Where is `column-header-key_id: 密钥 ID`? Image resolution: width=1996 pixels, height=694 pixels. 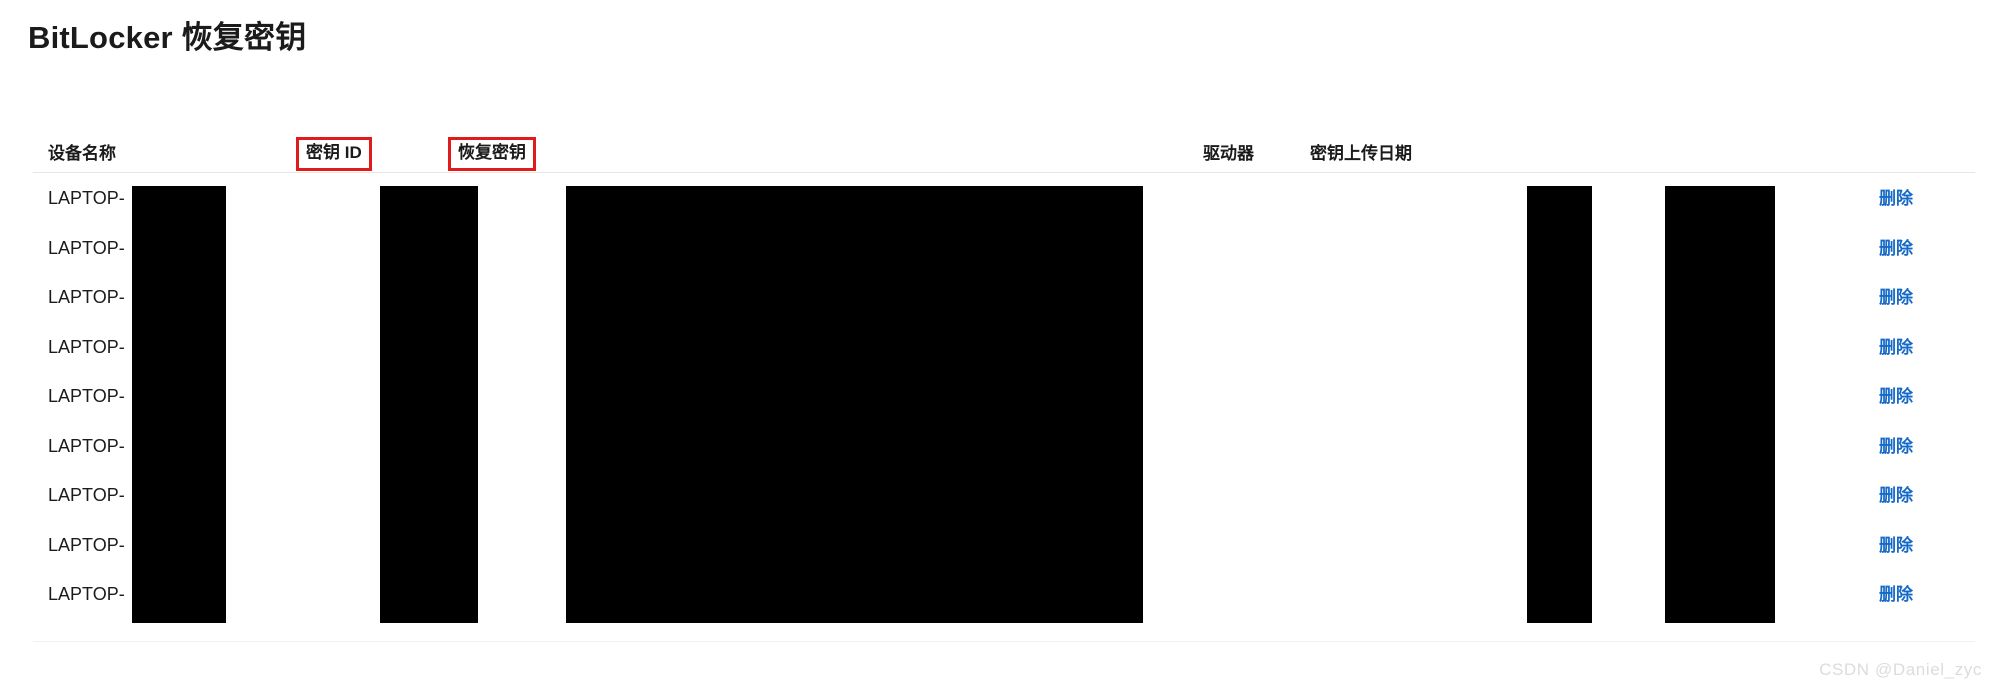
column-header-key_id: 密钥 ID is located at coordinates (334, 154).